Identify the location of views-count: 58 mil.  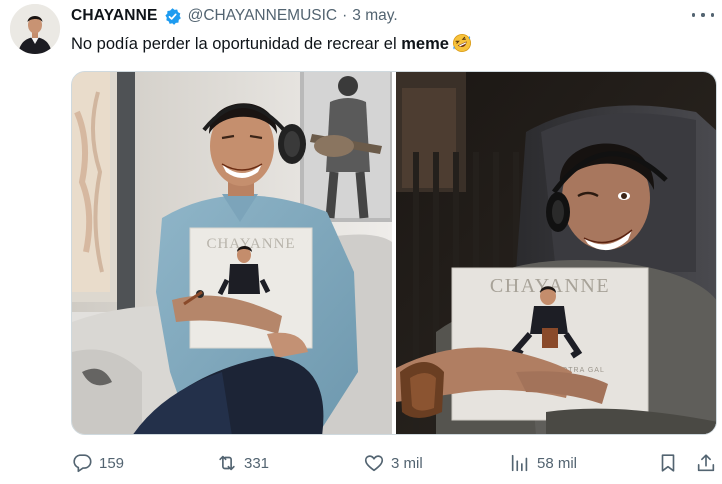
(557, 463).